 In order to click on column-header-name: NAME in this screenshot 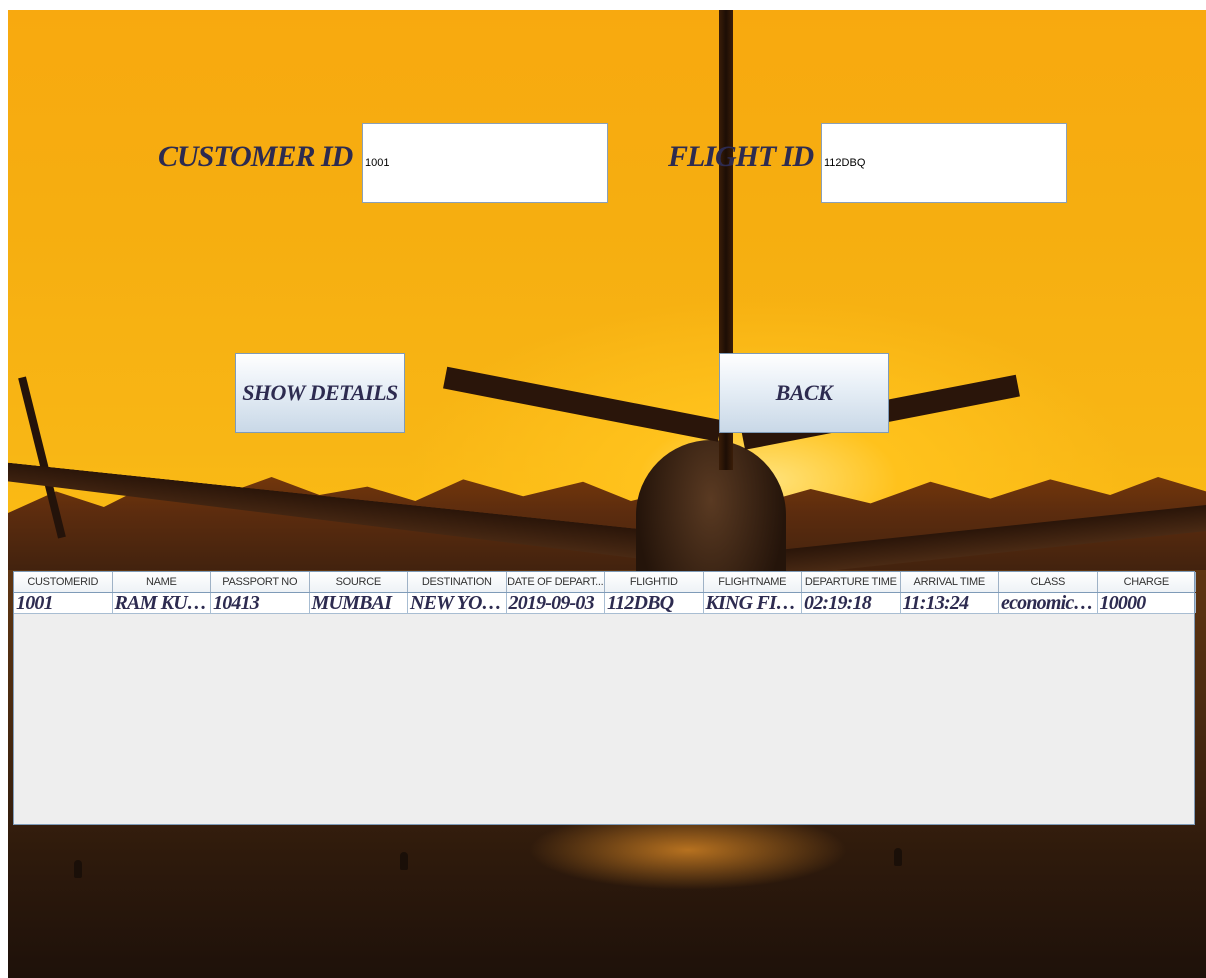, I will do `click(162, 582)`.